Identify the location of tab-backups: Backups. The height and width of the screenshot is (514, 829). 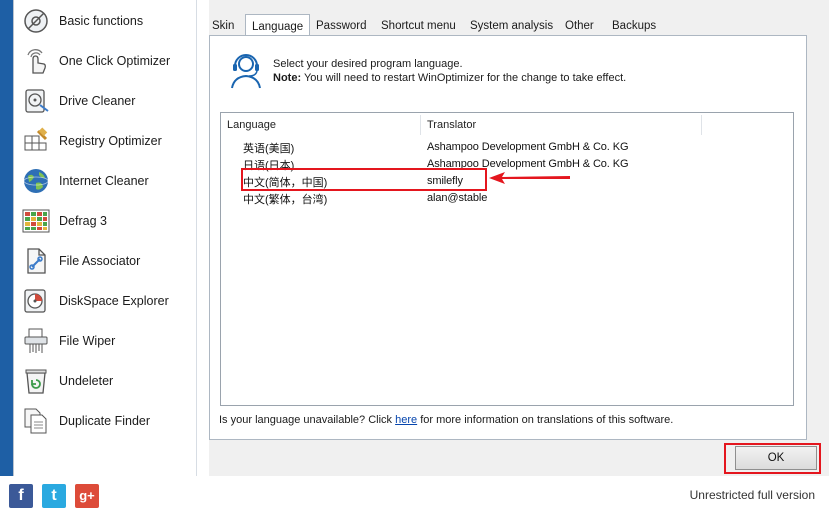
(634, 26).